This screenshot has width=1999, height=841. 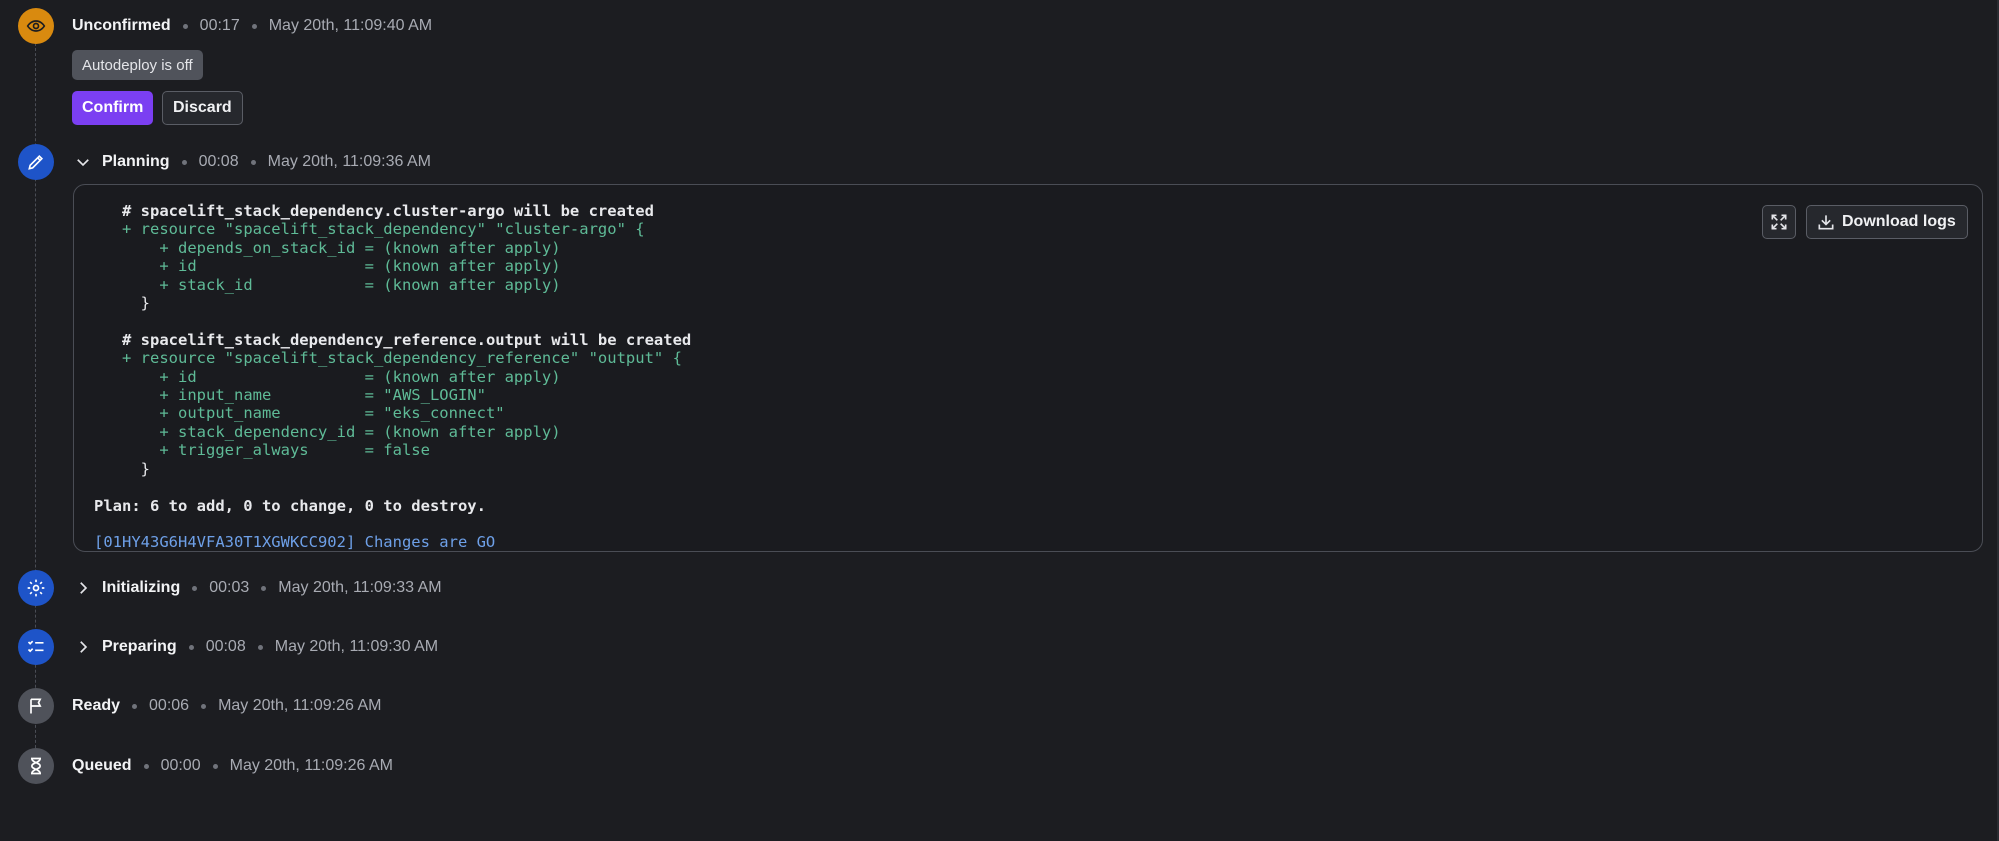 I want to click on step-preparing-marker, so click(x=36, y=647).